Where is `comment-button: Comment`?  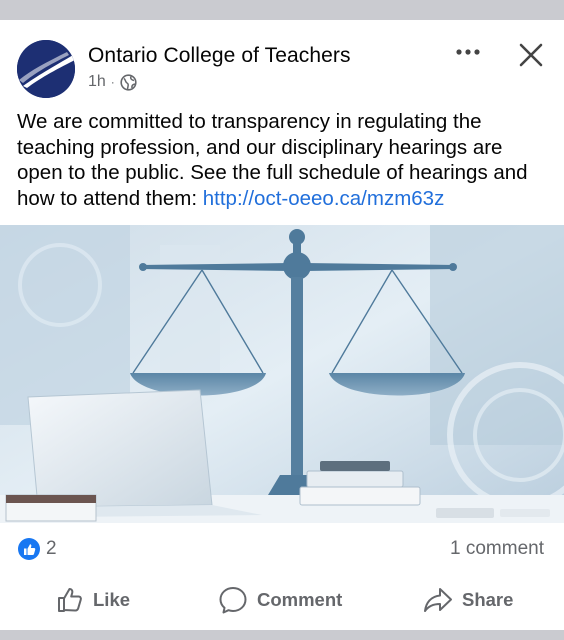
comment-button: Comment is located at coordinates (280, 600).